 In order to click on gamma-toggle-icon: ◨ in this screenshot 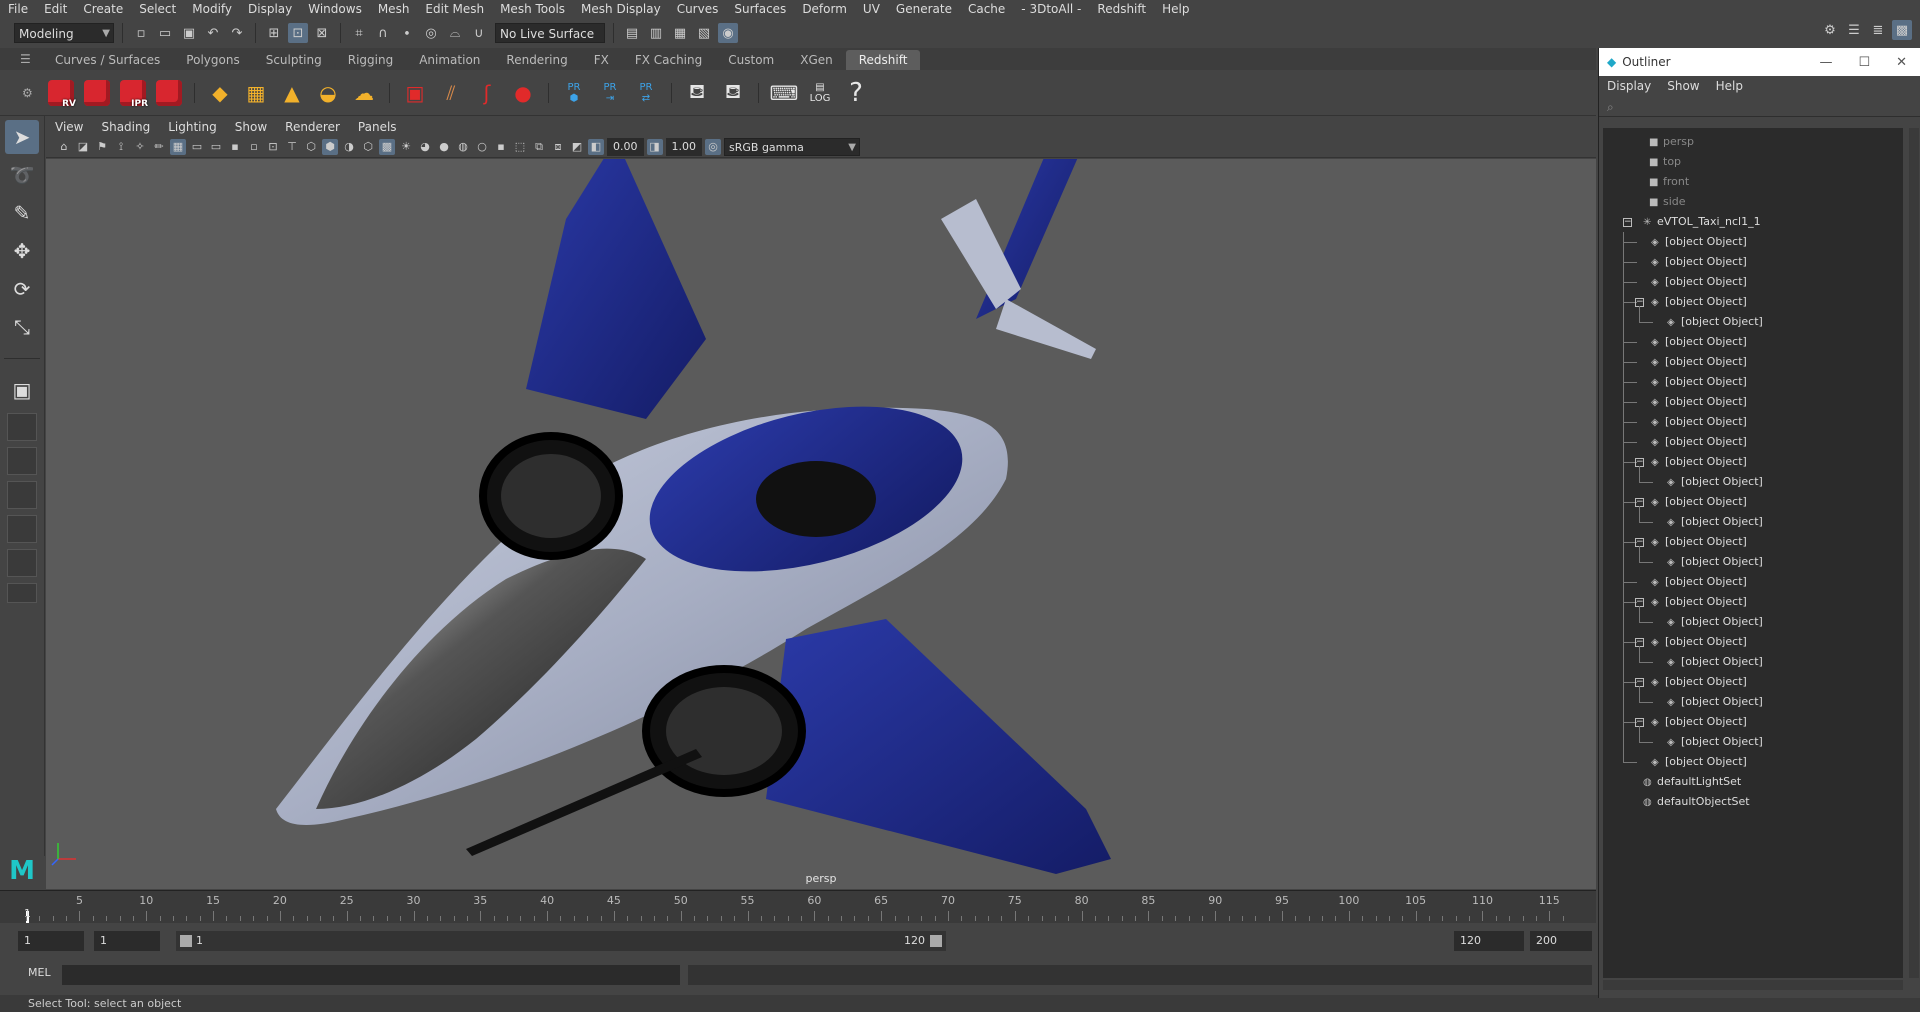, I will do `click(654, 146)`.